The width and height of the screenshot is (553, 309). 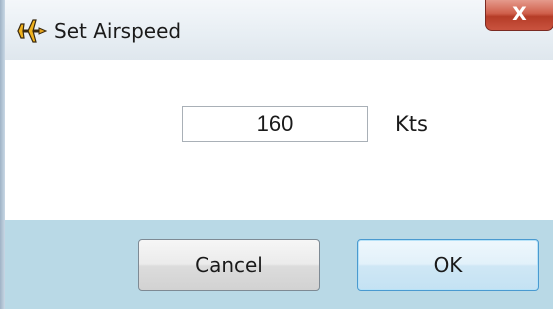 I want to click on airspeed-input, so click(x=275, y=124).